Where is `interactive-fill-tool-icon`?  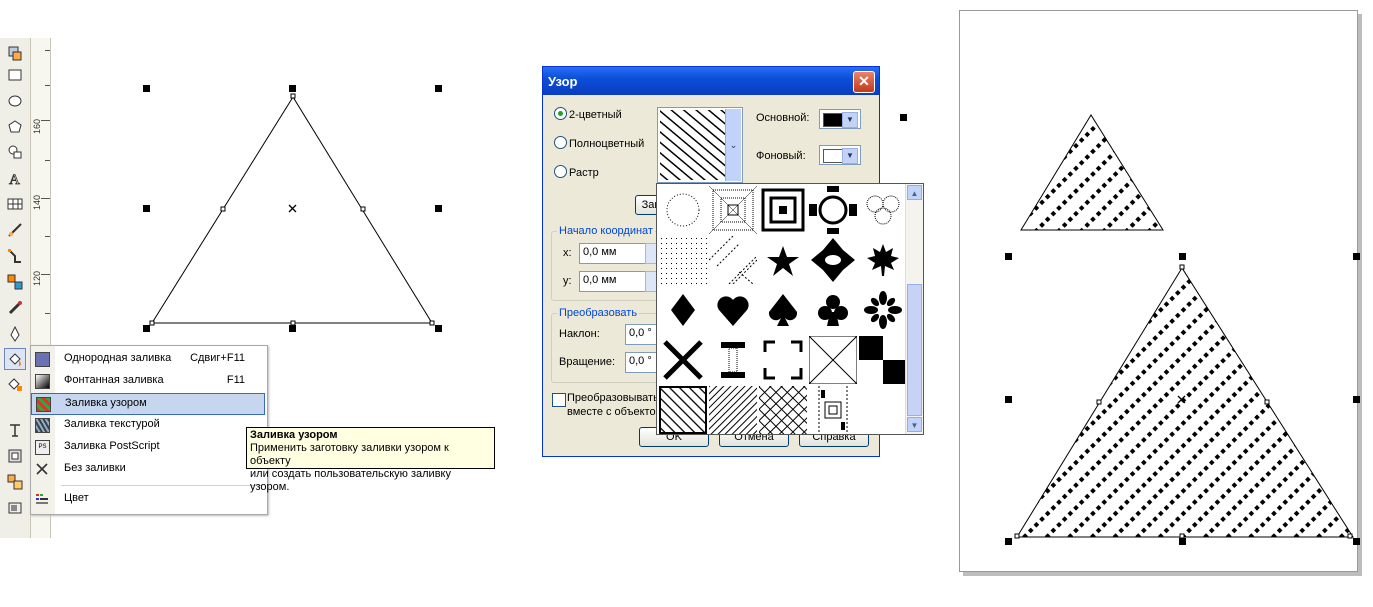
interactive-fill-tool-icon is located at coordinates (15, 384).